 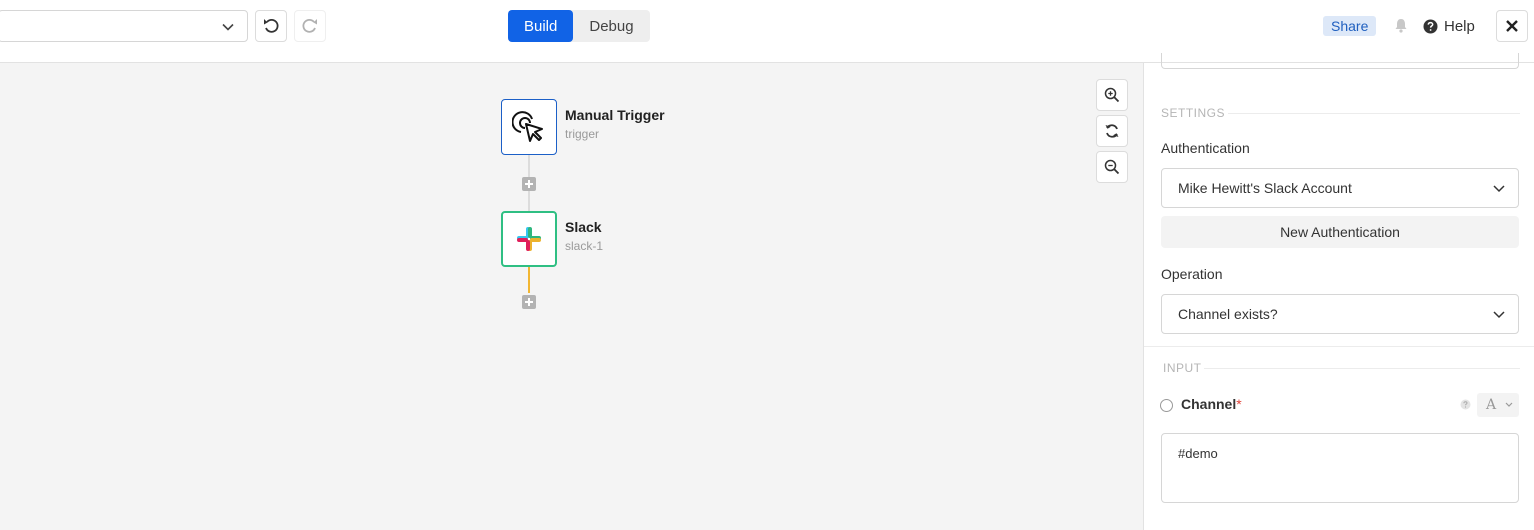 I want to click on zoom-out-button, so click(x=1112, y=167).